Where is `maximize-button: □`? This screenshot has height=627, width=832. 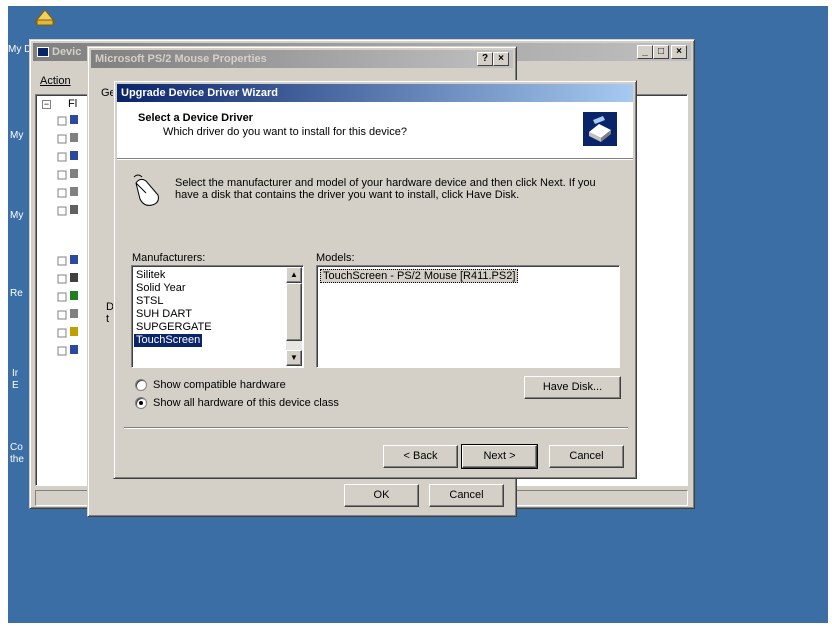 maximize-button: □ is located at coordinates (661, 52).